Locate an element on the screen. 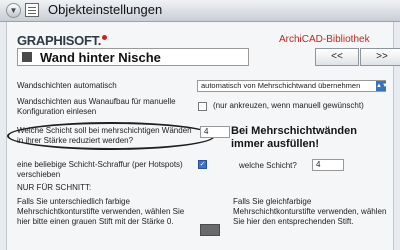 The height and width of the screenshot is (250, 400). collapse-triangle-icon: ▼ is located at coordinates (13, 10).